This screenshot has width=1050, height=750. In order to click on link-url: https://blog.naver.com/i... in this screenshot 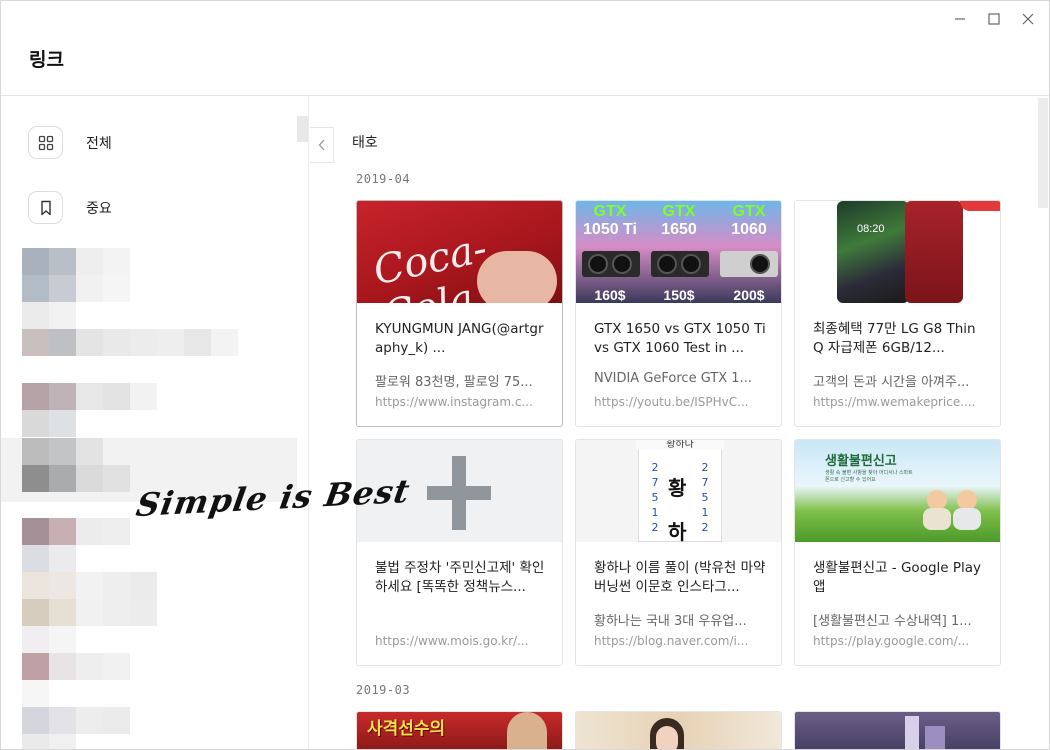, I will do `click(671, 641)`.